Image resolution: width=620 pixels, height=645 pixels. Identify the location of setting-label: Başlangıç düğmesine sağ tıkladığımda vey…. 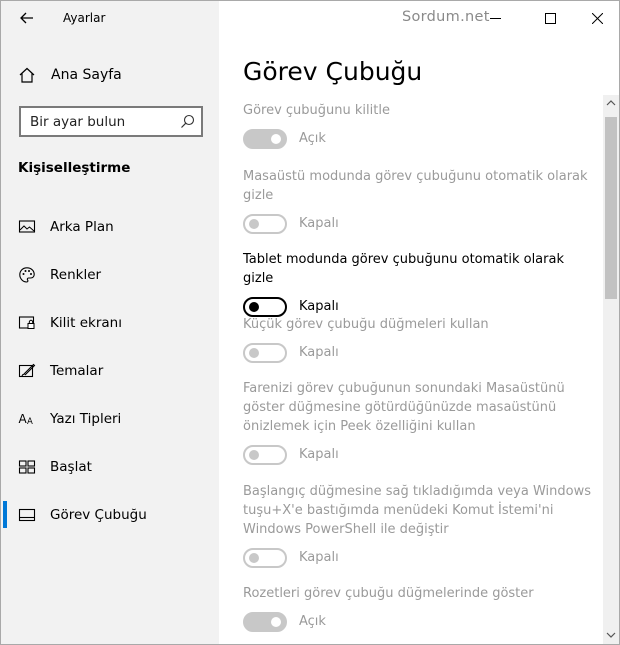
(417, 510).